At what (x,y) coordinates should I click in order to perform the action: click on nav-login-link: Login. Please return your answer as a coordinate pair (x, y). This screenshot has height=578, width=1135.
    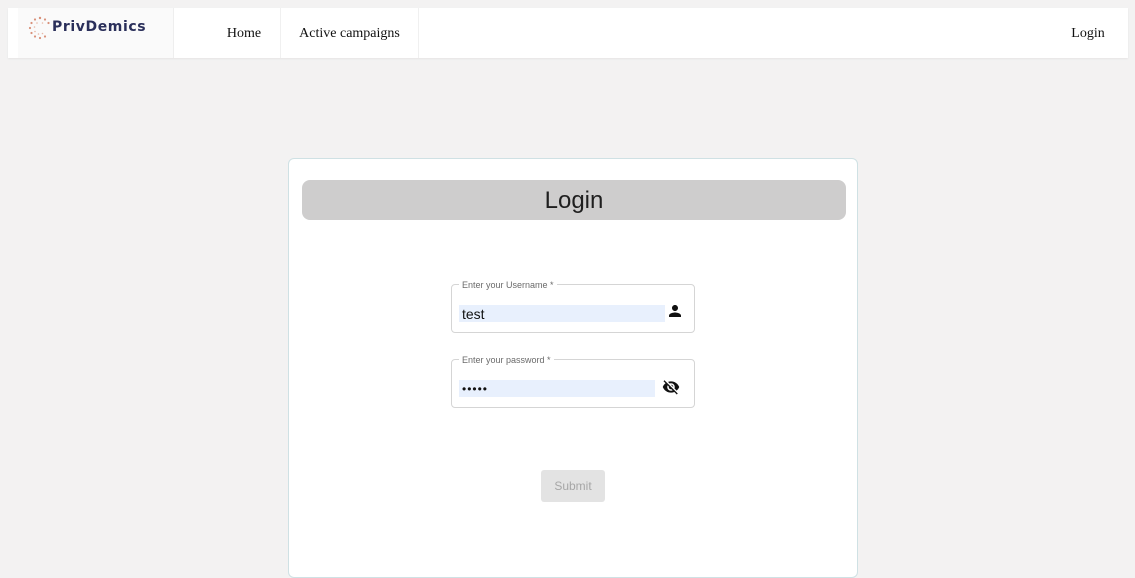
    Looking at the image, I should click on (1088, 33).